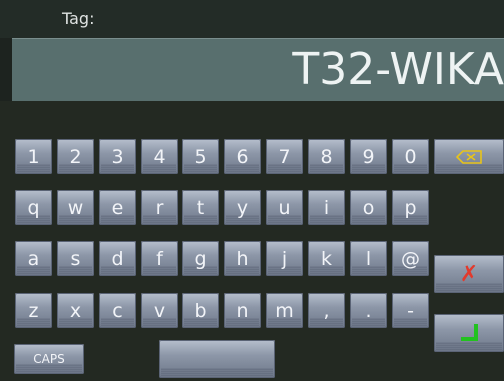 The height and width of the screenshot is (381, 504). What do you see at coordinates (326, 207) in the screenshot?
I see `key-i: i` at bounding box center [326, 207].